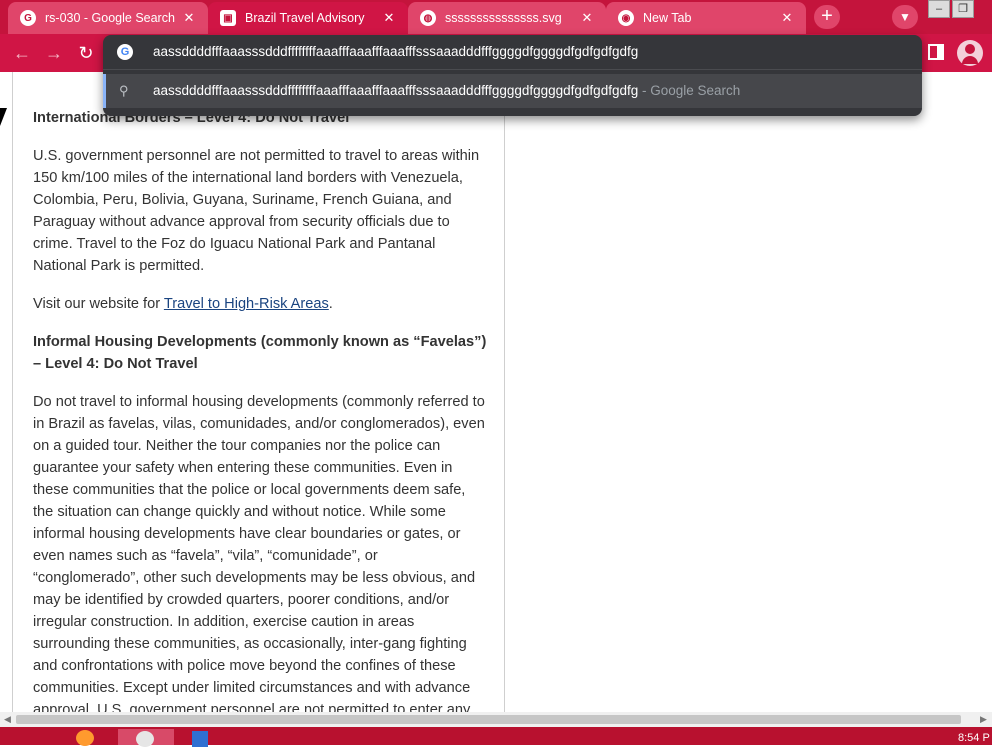 This screenshot has height=747, width=992. I want to click on tab-google-search: G rs-030 - Google Search ✕, so click(108, 18).